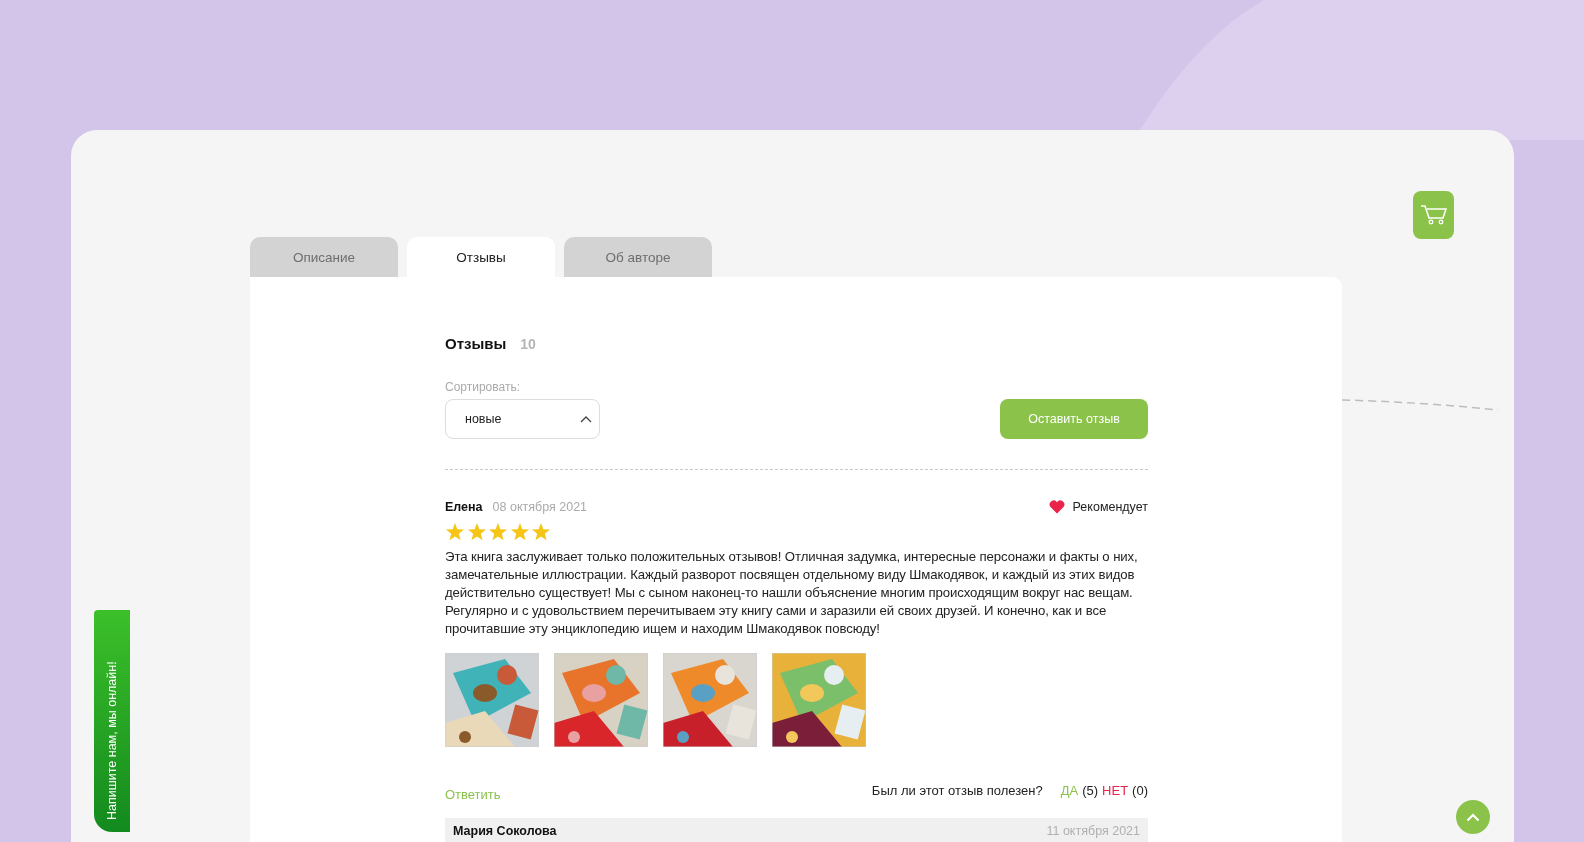 This screenshot has width=1584, height=842. I want to click on tab: Описание, so click(324, 257).